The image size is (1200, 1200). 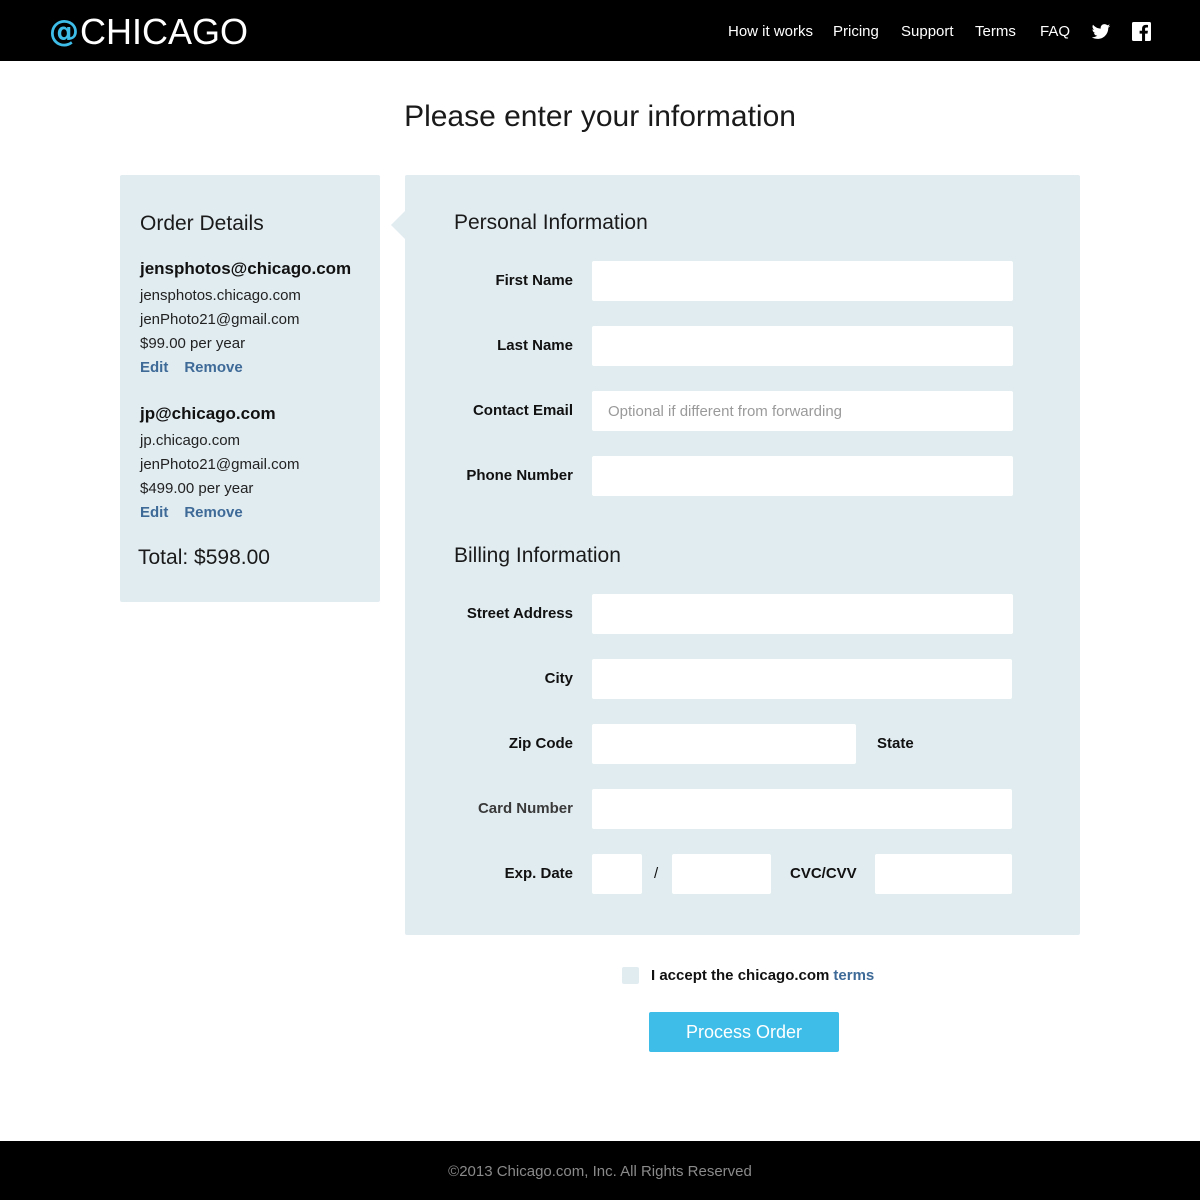 What do you see at coordinates (535, 345) in the screenshot?
I see `last-name-label: Last Name` at bounding box center [535, 345].